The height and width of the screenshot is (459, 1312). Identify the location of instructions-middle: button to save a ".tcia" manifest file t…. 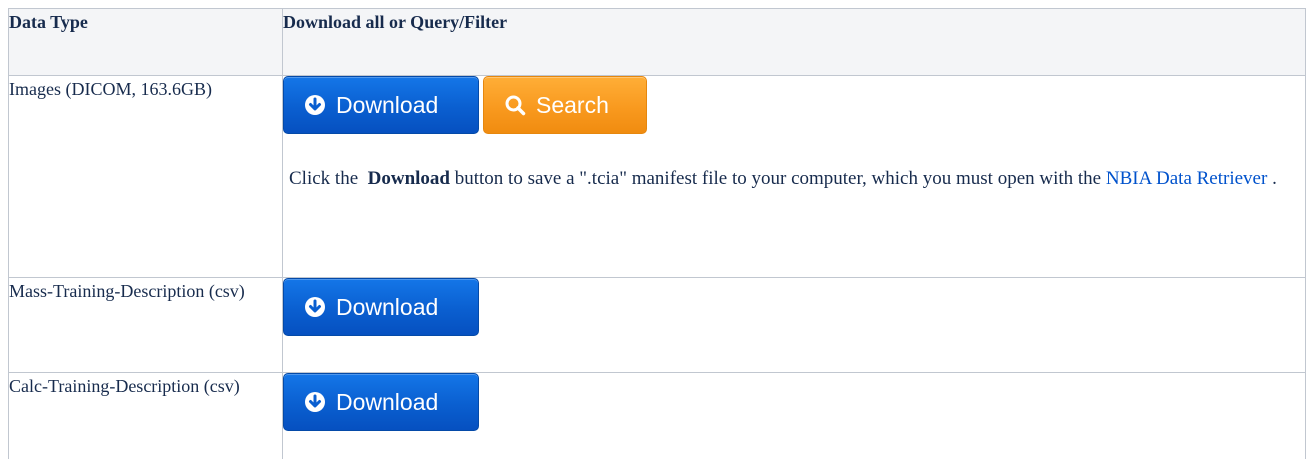
(778, 178).